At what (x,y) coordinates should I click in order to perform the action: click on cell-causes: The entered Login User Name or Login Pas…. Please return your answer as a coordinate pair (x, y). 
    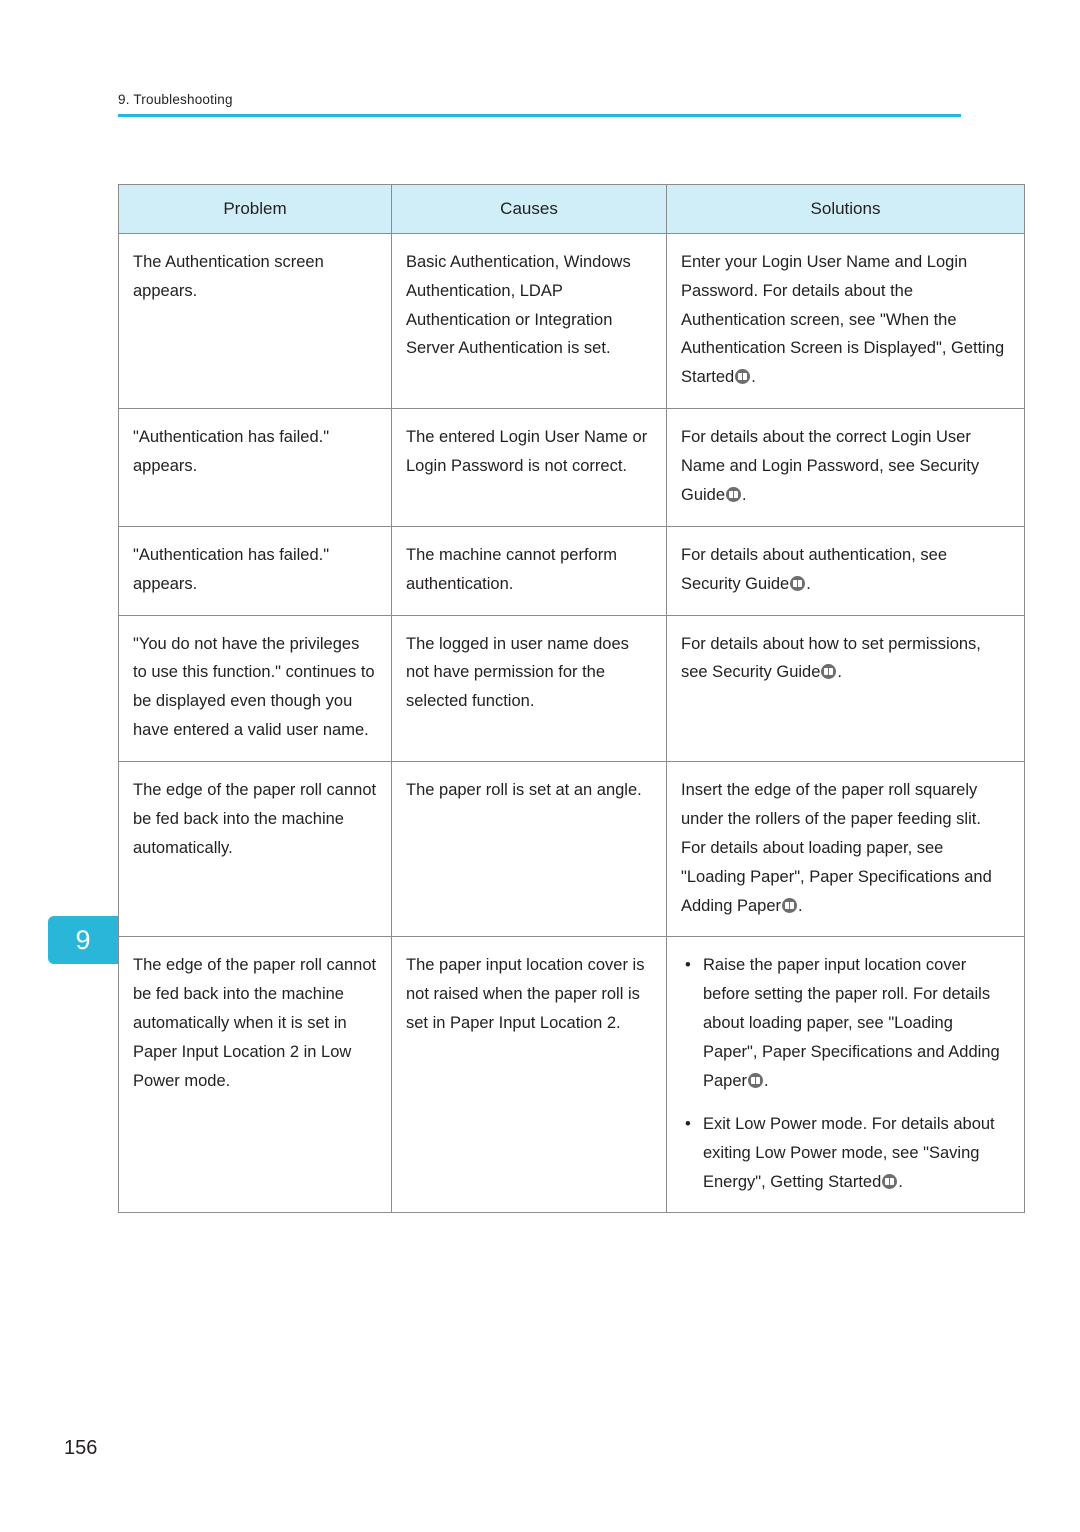
    Looking at the image, I should click on (529, 467).